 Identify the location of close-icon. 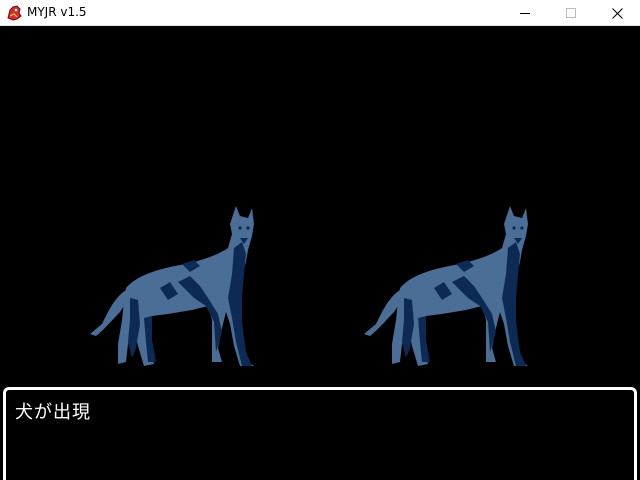
(617, 13).